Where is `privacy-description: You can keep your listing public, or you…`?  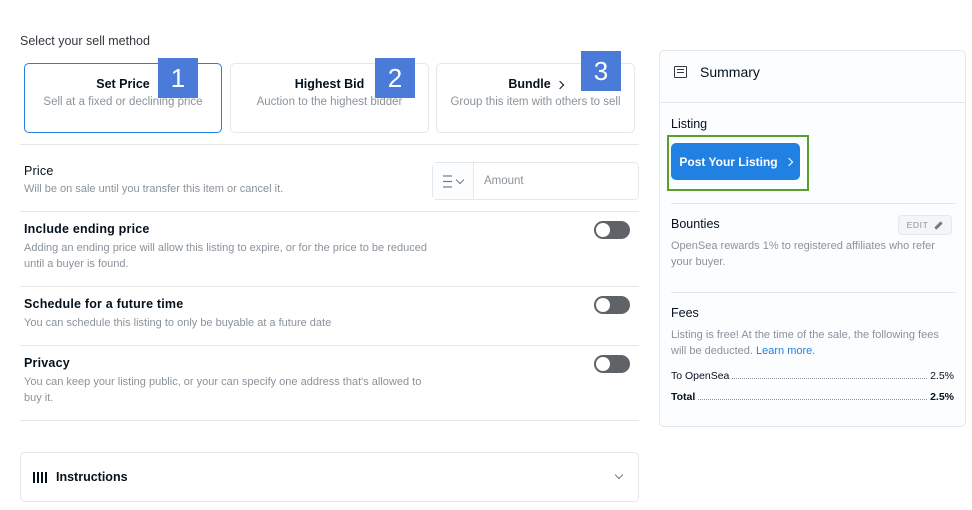 privacy-description: You can keep your listing public, or you… is located at coordinates (223, 390).